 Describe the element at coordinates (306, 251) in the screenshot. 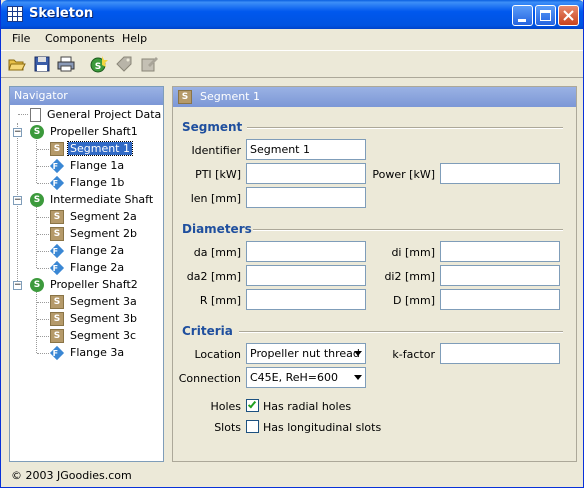

I see `da-field` at that location.